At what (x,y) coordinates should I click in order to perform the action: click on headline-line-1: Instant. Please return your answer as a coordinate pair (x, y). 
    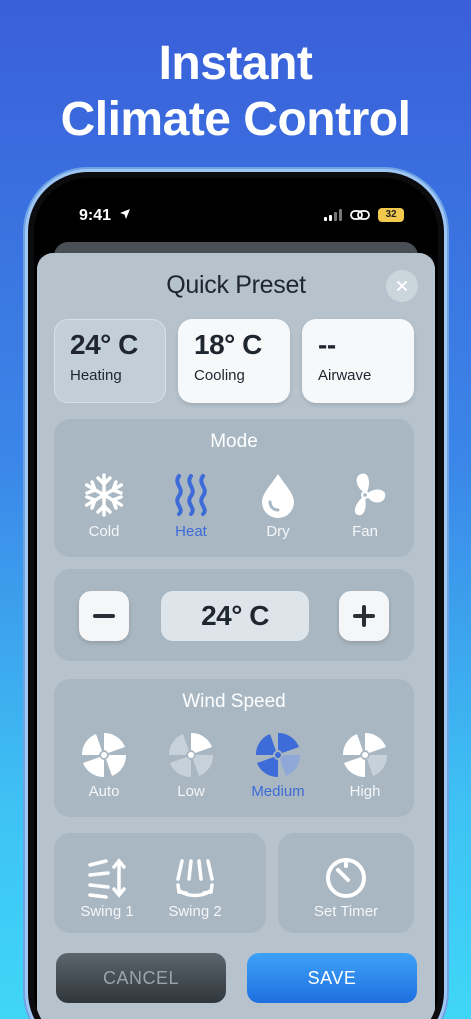
    Looking at the image, I should click on (235, 63).